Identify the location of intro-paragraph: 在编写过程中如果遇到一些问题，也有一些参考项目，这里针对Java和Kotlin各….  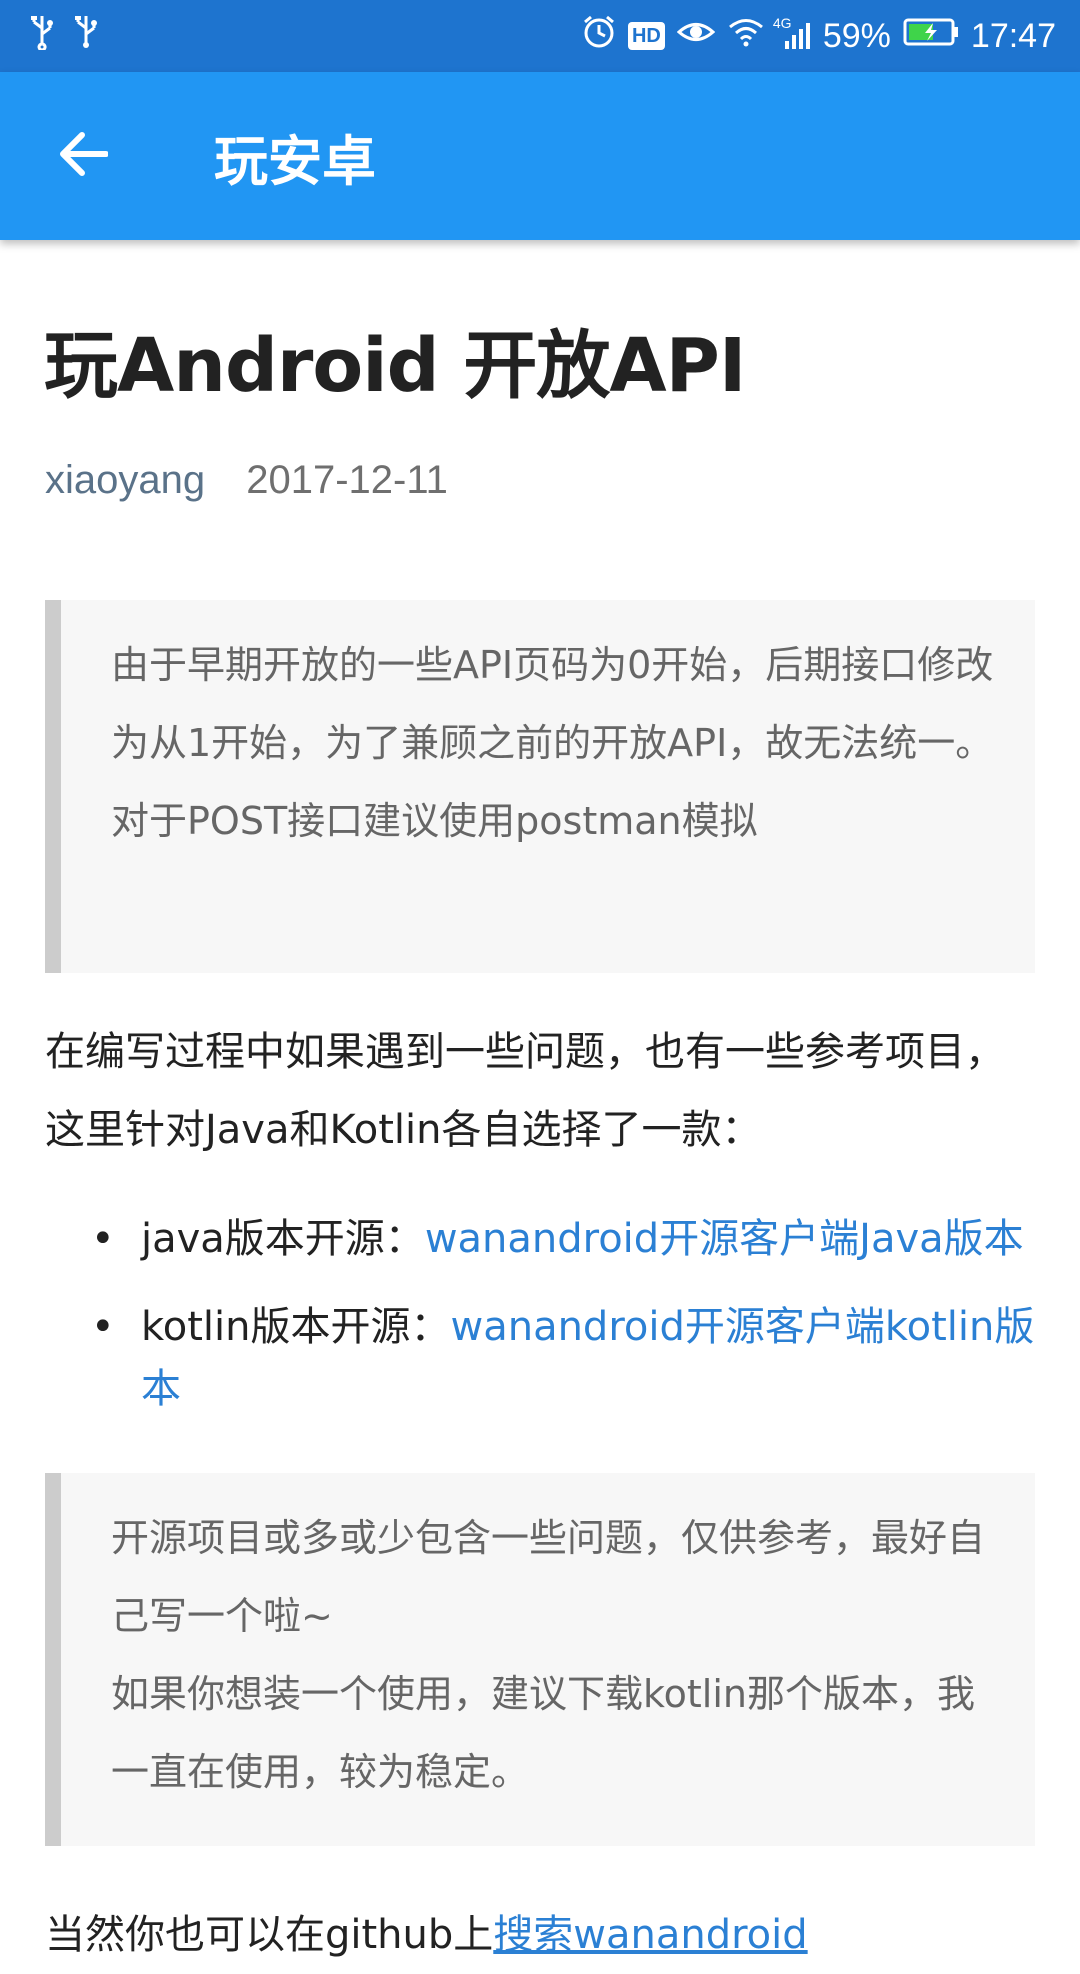
(525, 1091).